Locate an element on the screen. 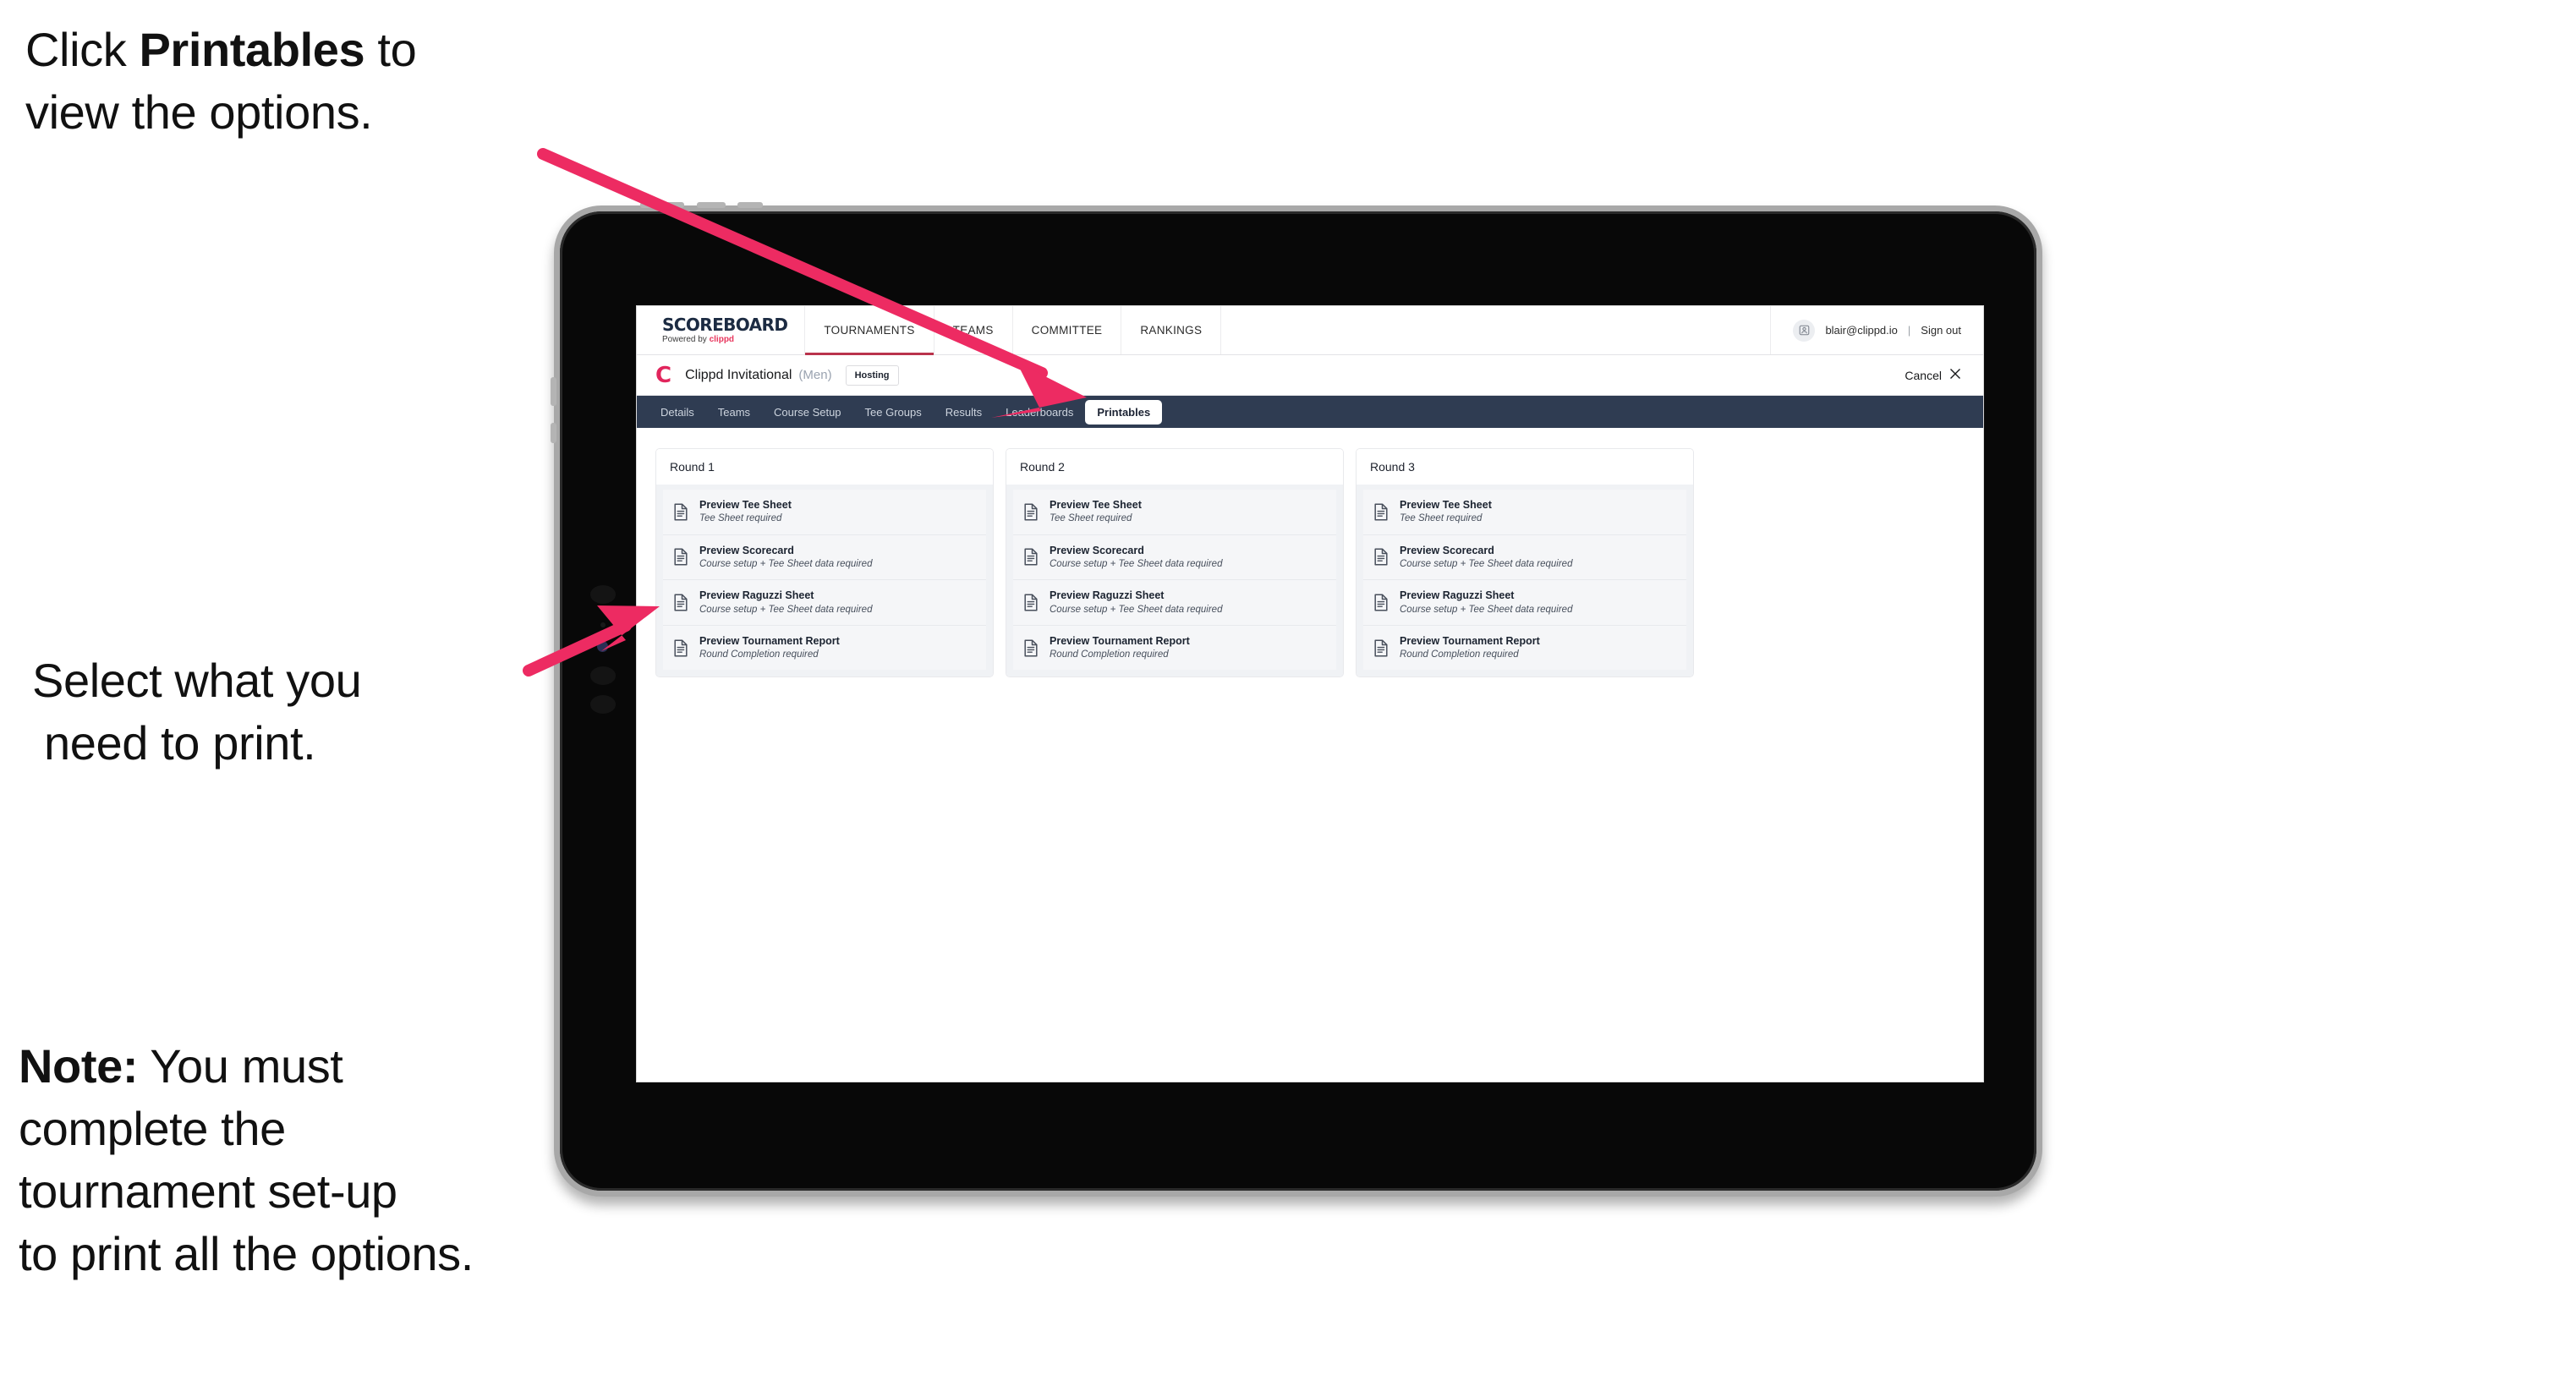 The width and height of the screenshot is (2576, 1386). topnav-spacer is located at coordinates (1496, 330).